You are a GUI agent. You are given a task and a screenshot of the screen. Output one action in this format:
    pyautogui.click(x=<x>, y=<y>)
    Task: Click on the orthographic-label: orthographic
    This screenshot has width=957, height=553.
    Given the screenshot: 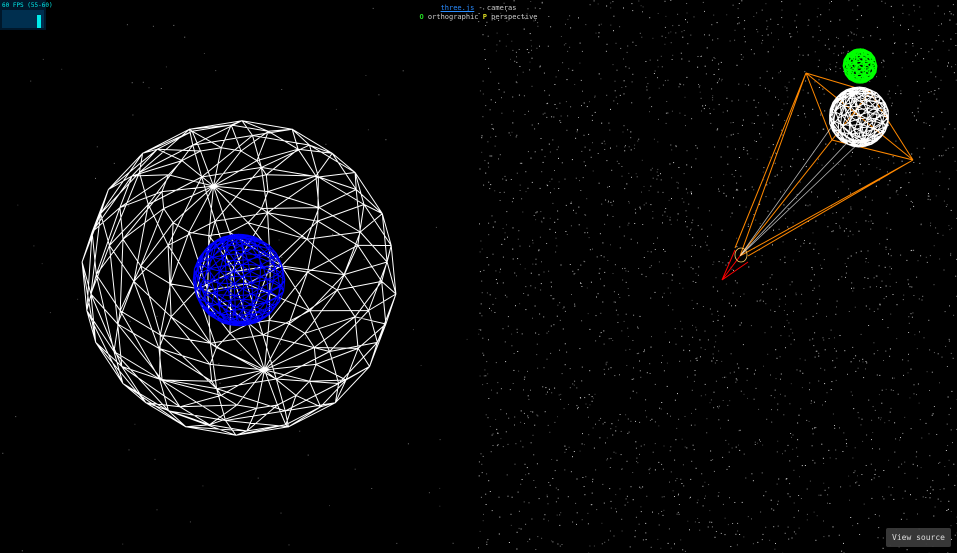 What is the action you would take?
    pyautogui.click(x=453, y=17)
    